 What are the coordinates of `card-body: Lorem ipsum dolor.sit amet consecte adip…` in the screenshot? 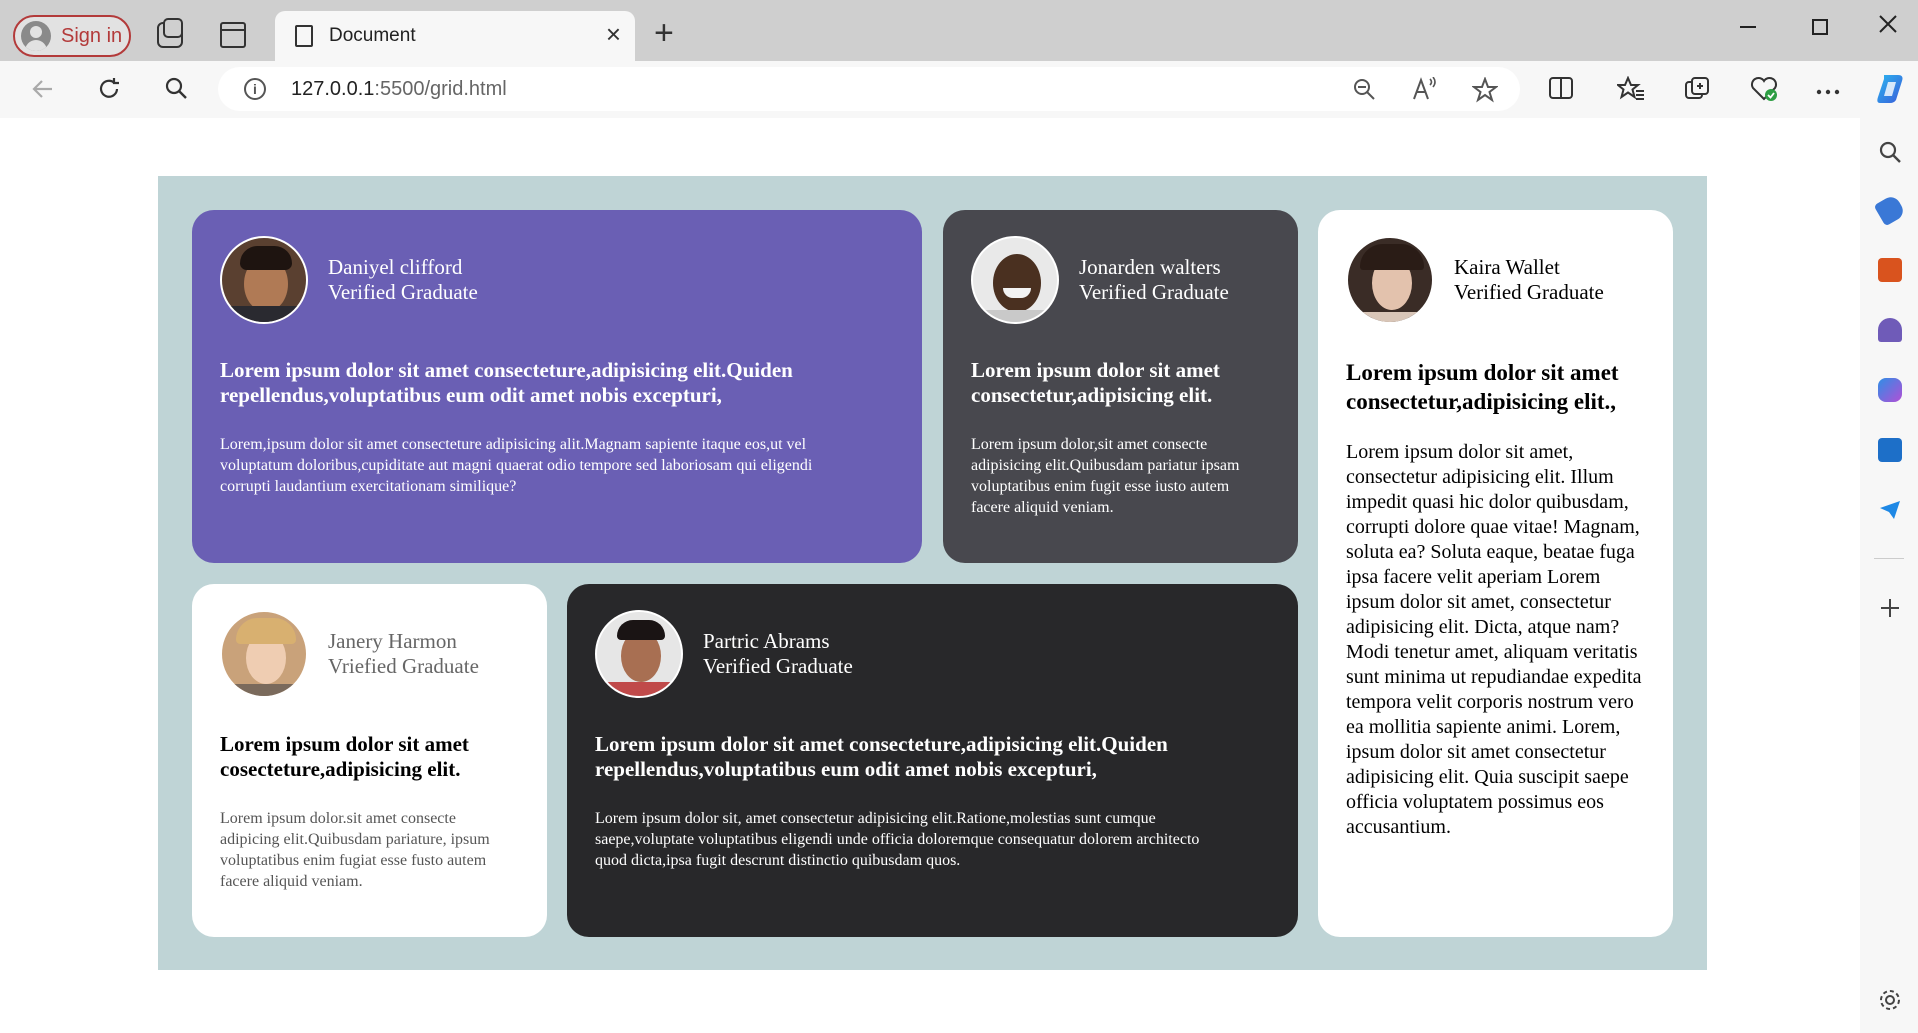 It's located at (355, 850).